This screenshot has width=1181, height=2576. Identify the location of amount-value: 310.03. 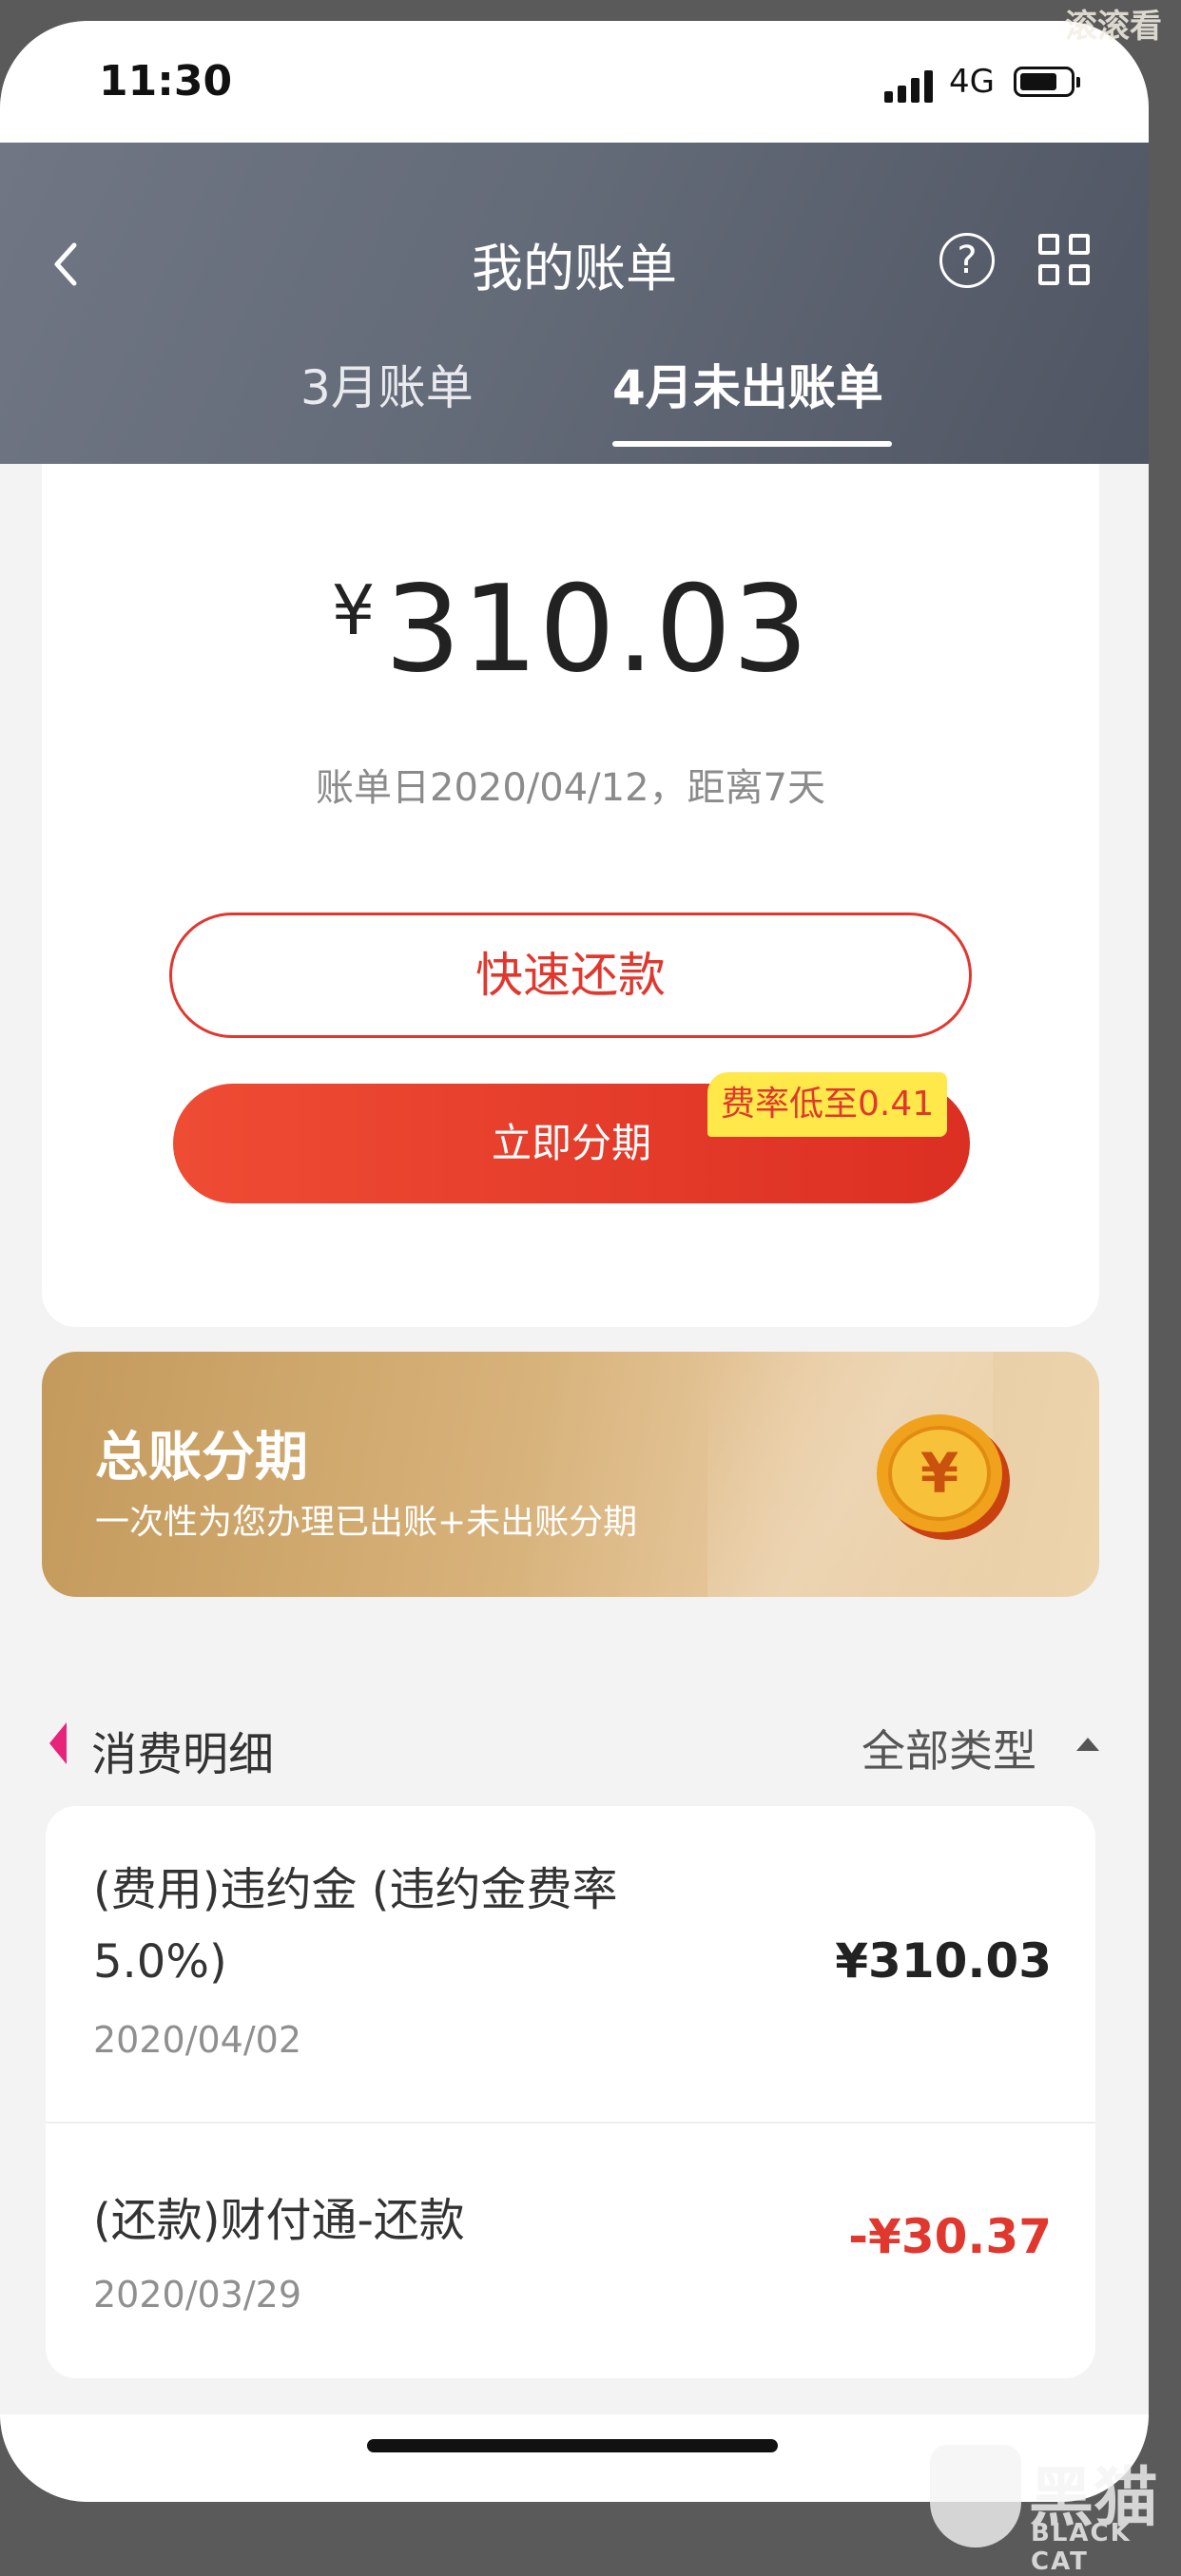
(597, 629).